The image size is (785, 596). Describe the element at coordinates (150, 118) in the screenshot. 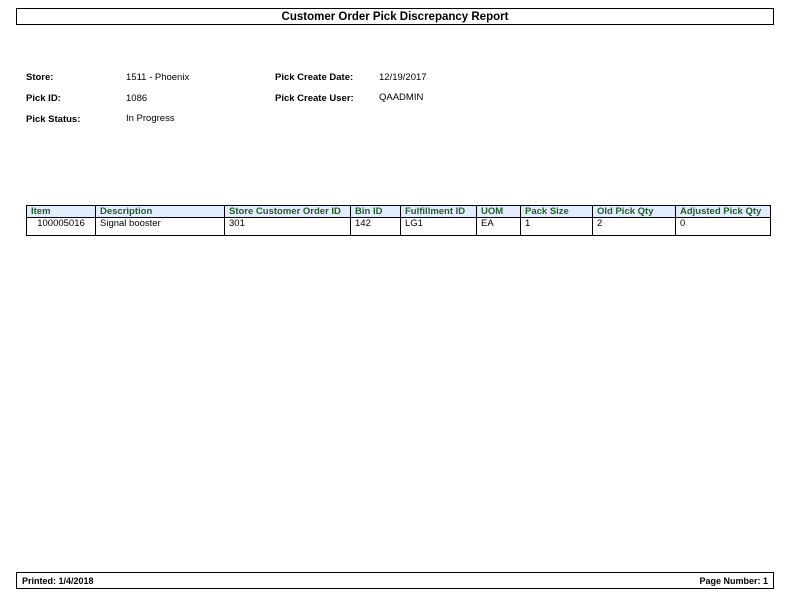

I see `pick-status-value: In Progress` at that location.